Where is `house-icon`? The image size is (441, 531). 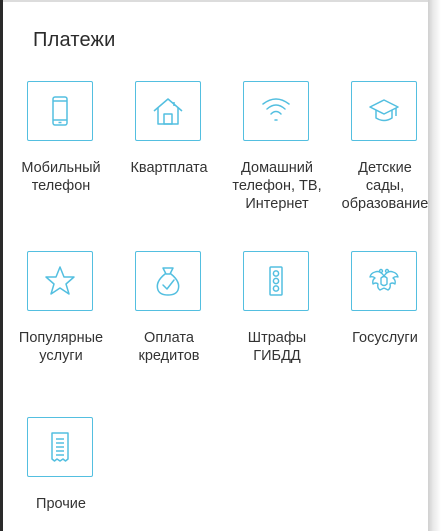
house-icon is located at coordinates (168, 111).